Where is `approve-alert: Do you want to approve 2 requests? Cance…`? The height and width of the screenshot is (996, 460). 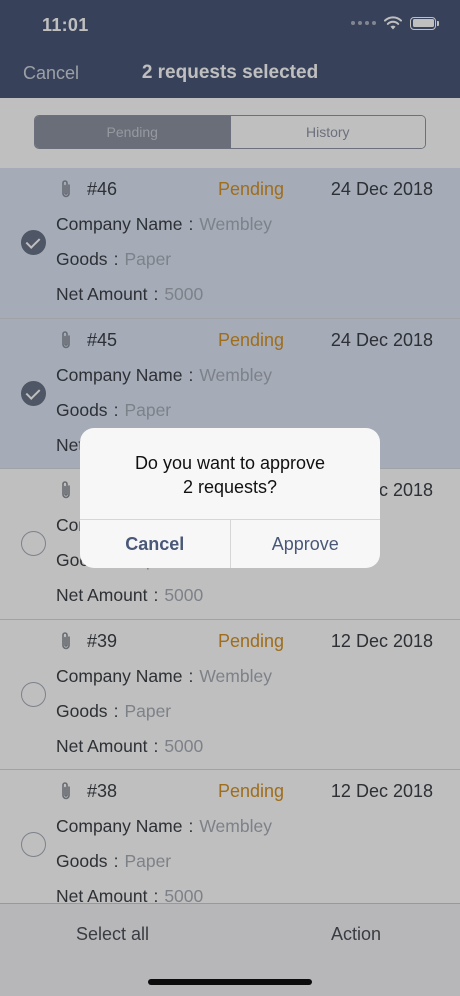 approve-alert: Do you want to approve 2 requests? Cance… is located at coordinates (230, 498).